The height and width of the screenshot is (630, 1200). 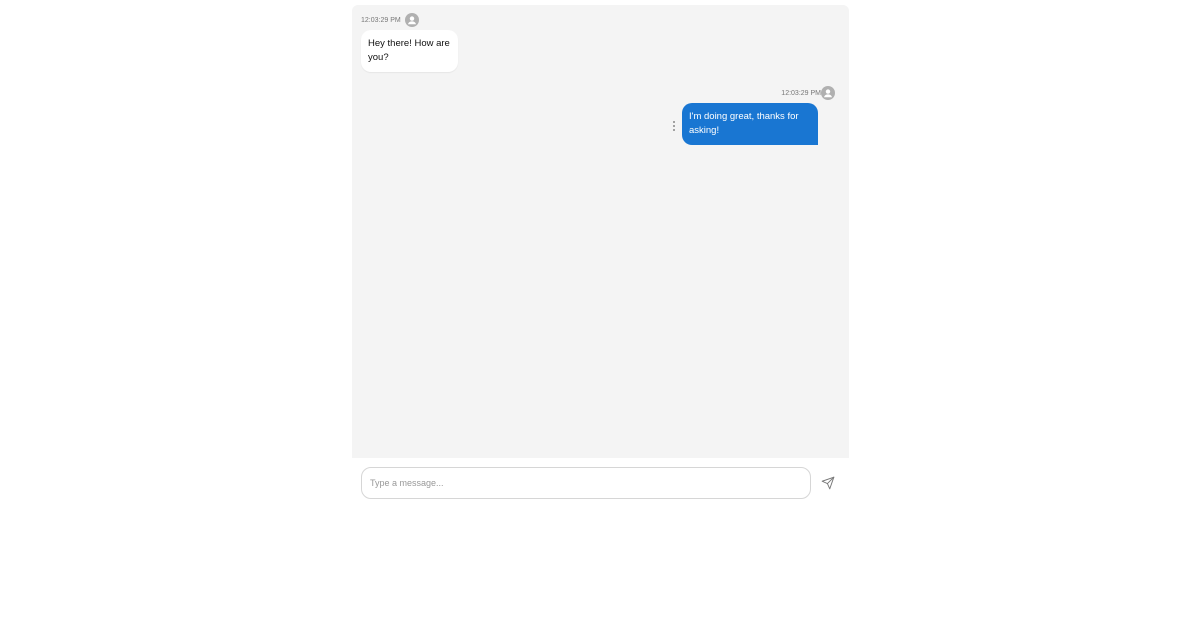 I want to click on send-icon, so click(x=828, y=483).